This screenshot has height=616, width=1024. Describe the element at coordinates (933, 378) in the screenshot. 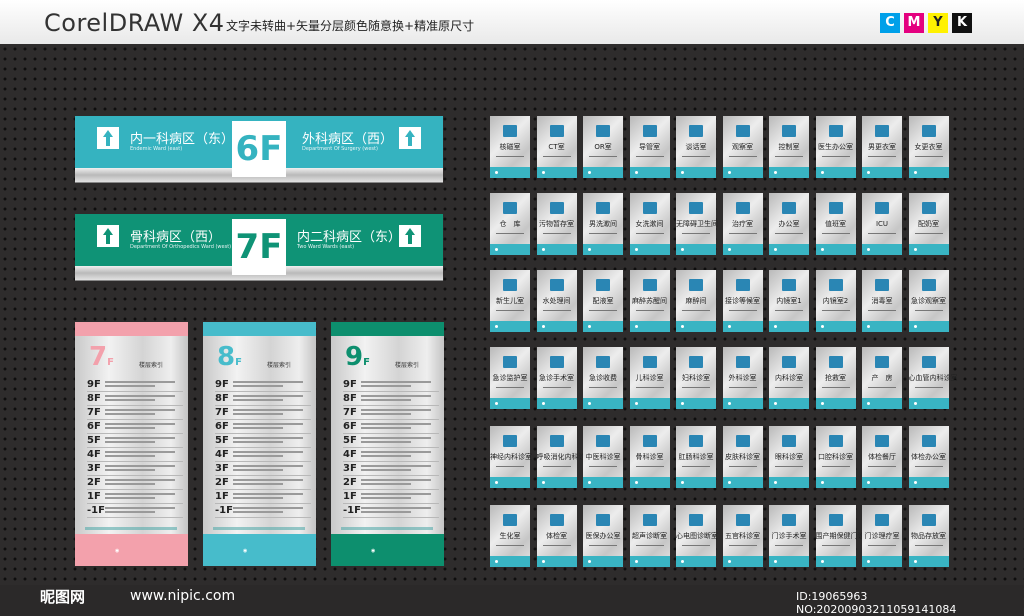

I see `room-name: 心血管内科诊室` at that location.